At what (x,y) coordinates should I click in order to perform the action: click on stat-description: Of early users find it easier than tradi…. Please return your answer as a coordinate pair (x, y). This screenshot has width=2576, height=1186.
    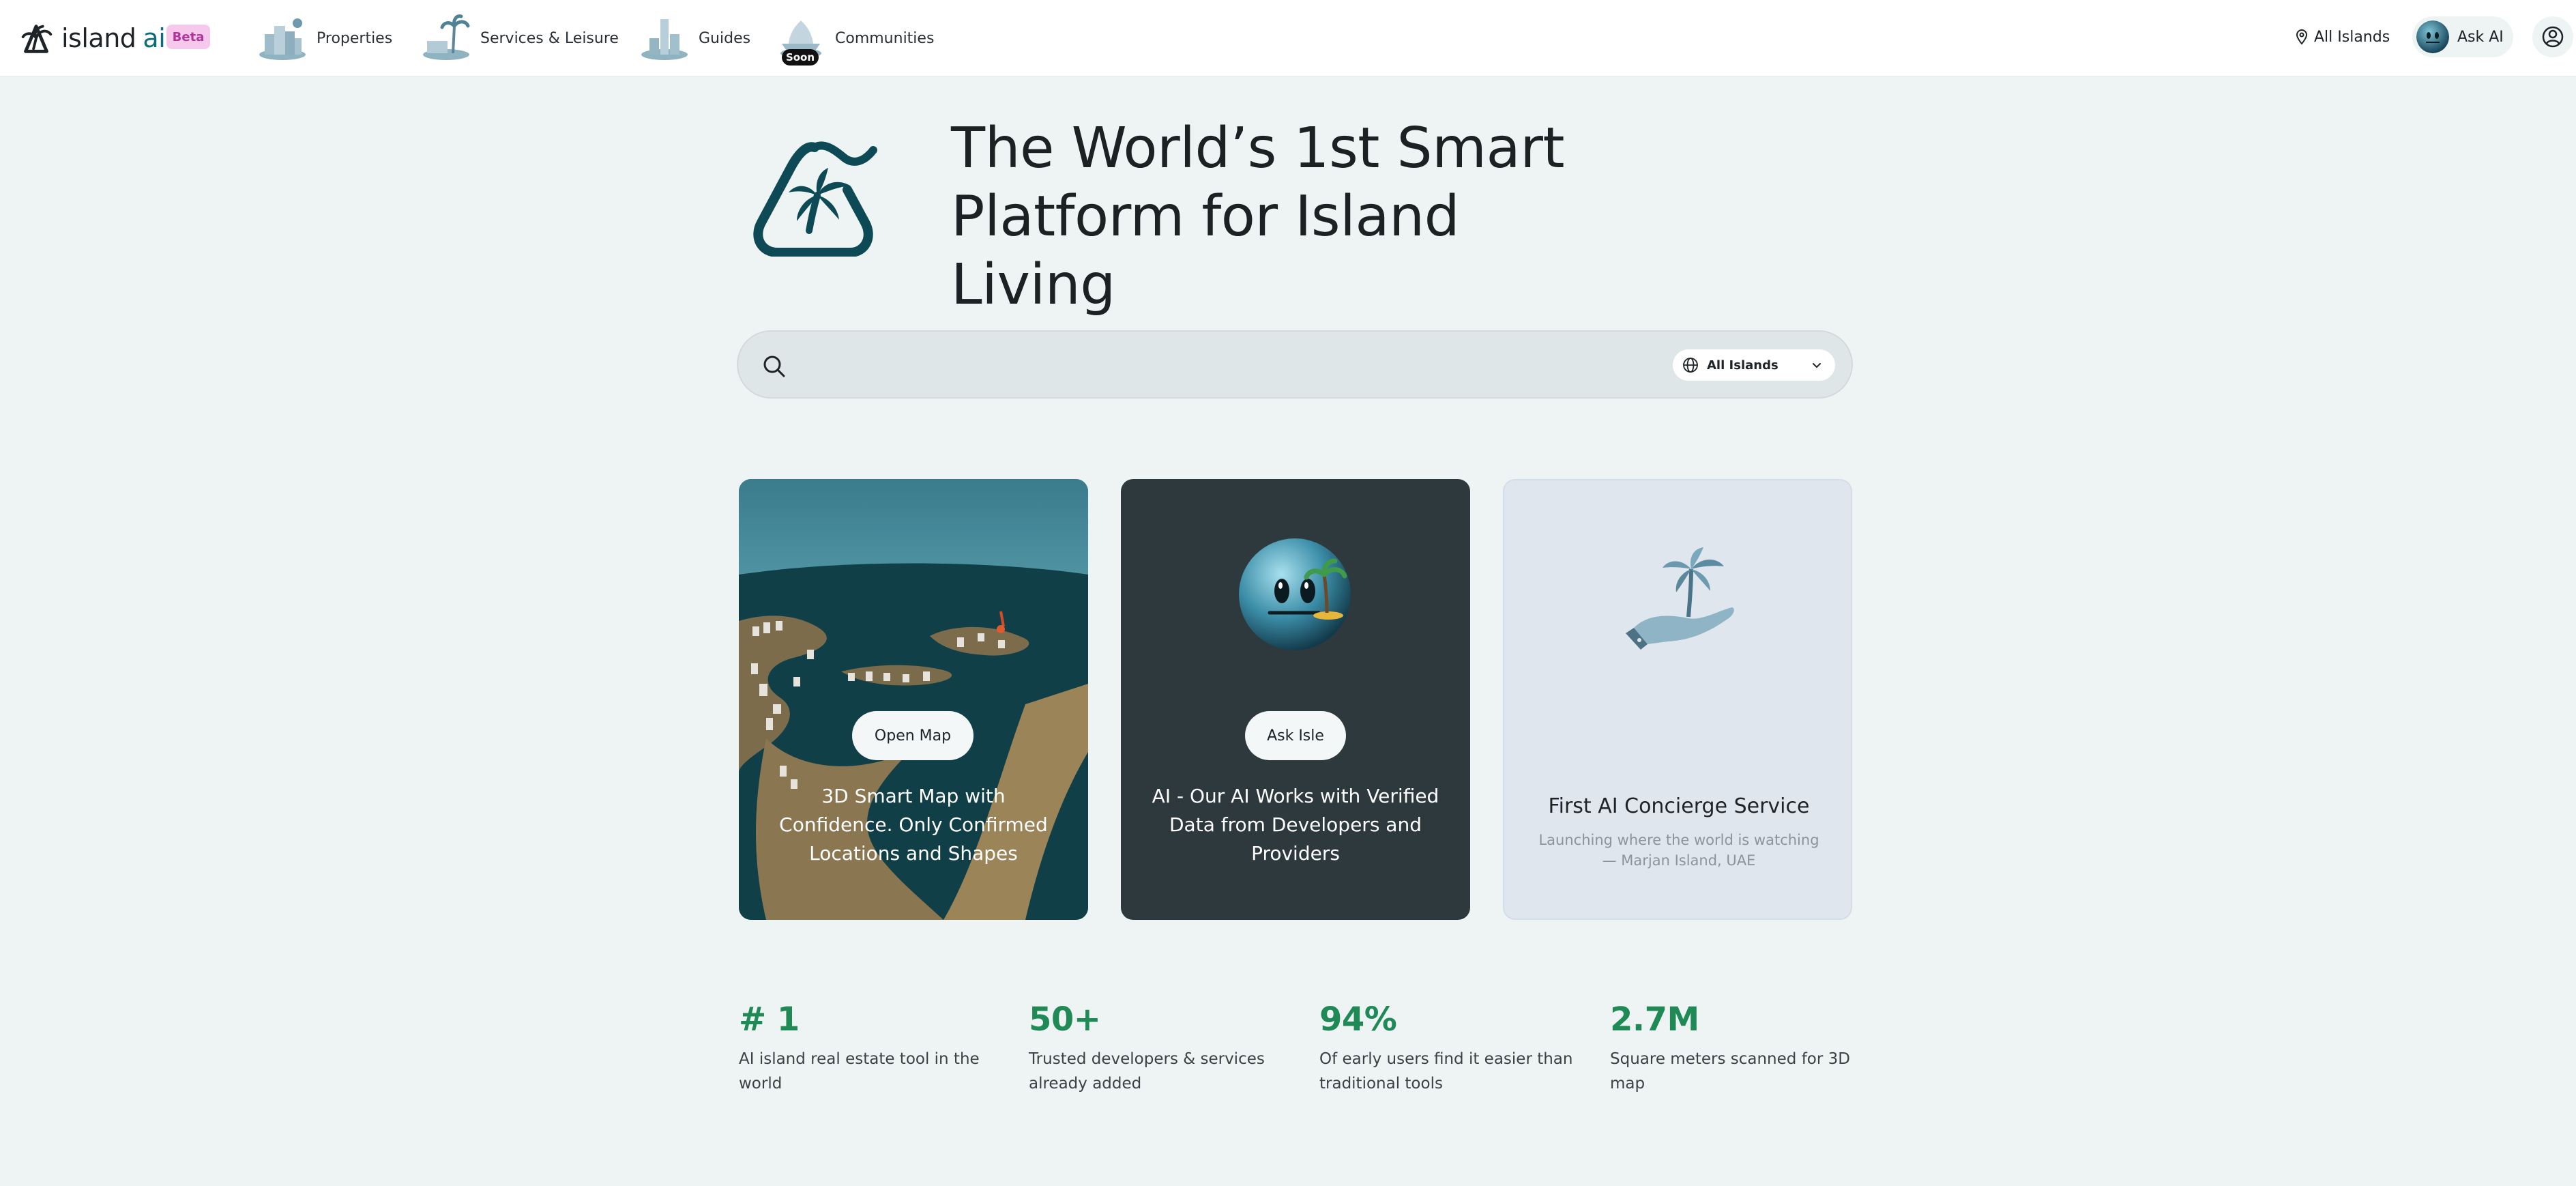
    Looking at the image, I should click on (1446, 1071).